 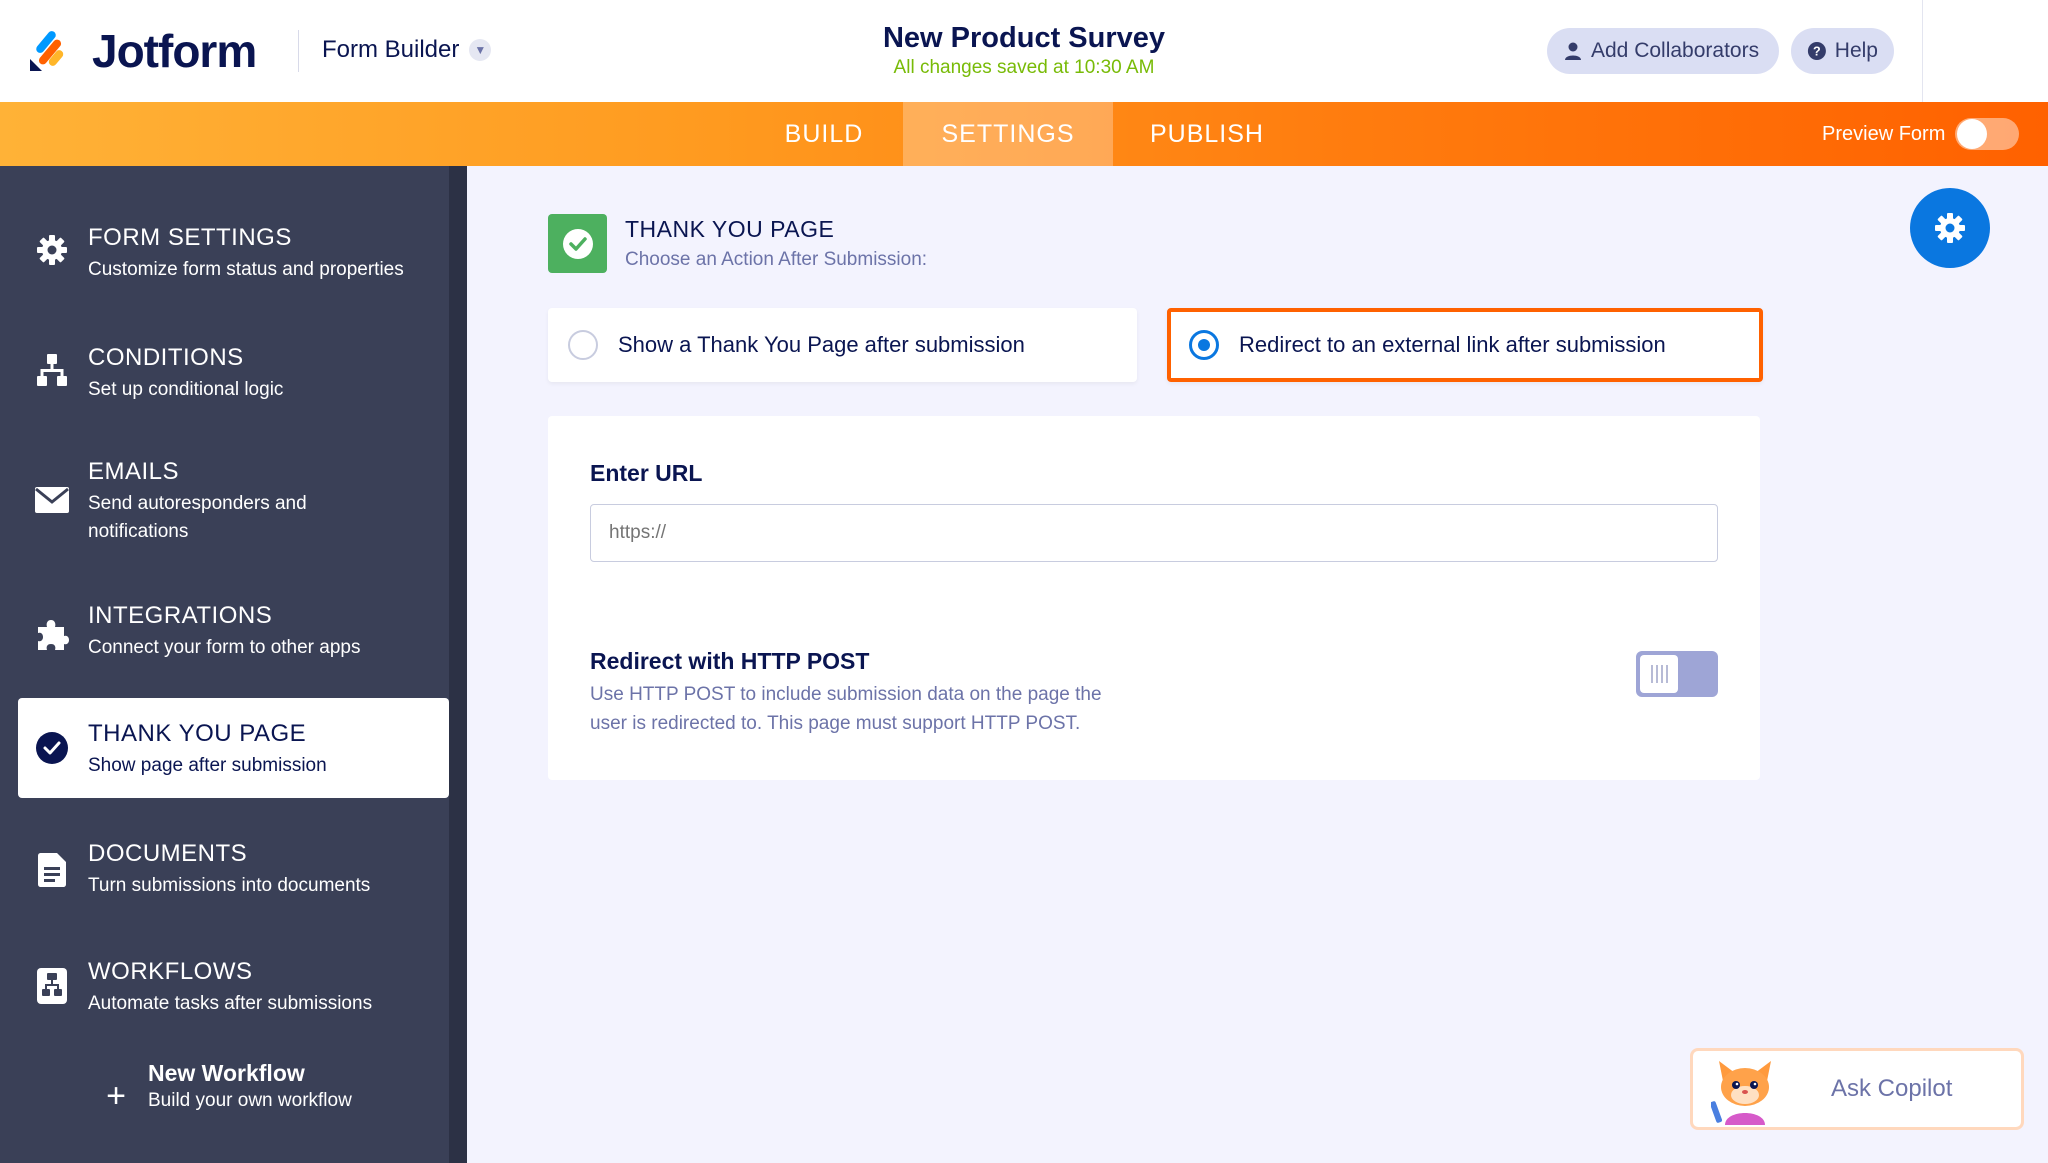 I want to click on ask-copilot-button: Ask Copilot, so click(x=1857, y=1089).